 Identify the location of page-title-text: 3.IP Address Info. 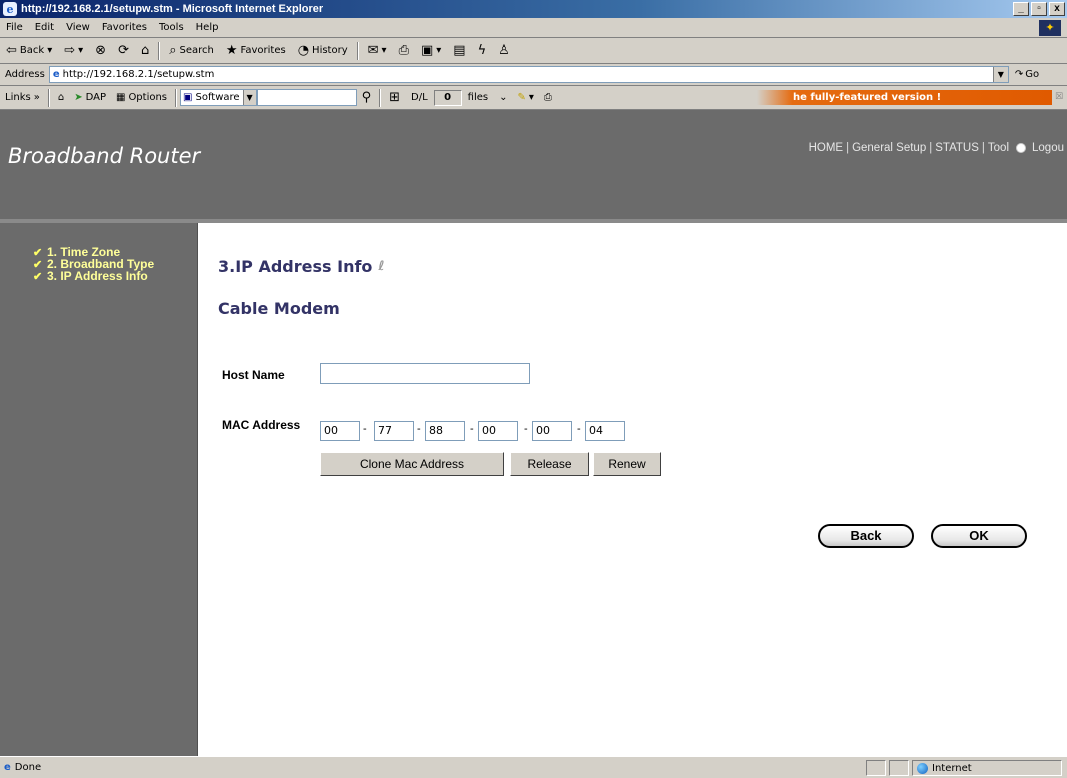
(295, 266).